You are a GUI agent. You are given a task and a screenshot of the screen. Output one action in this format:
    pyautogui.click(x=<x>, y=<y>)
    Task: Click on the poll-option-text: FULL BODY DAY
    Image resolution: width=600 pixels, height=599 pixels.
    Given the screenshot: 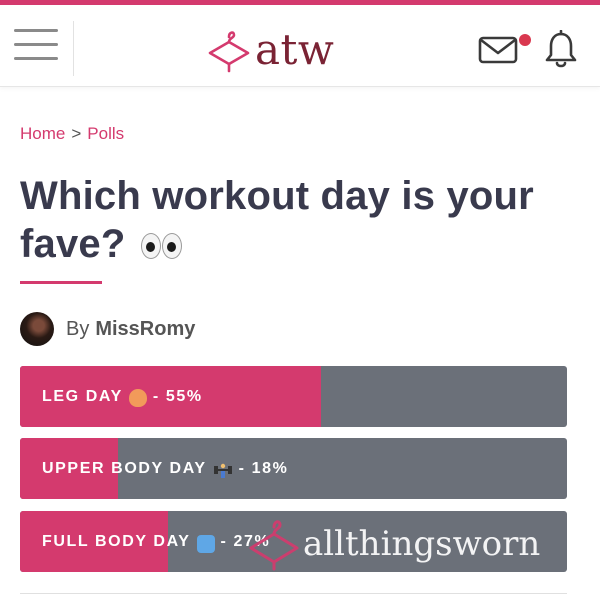 What is the action you would take?
    pyautogui.click(x=116, y=541)
    